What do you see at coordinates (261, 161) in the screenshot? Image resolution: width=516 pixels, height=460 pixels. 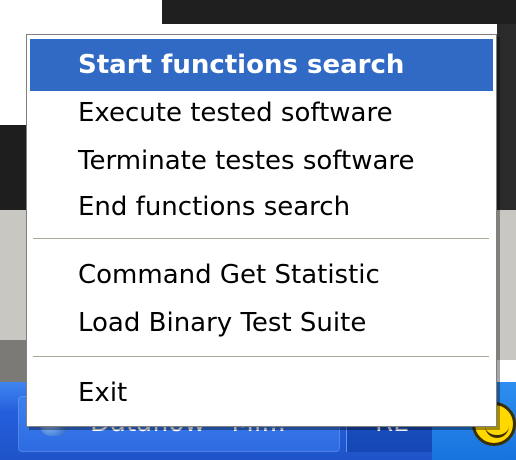 I see `menu-item-terminate-tested-software: Terminate testes software` at bounding box center [261, 161].